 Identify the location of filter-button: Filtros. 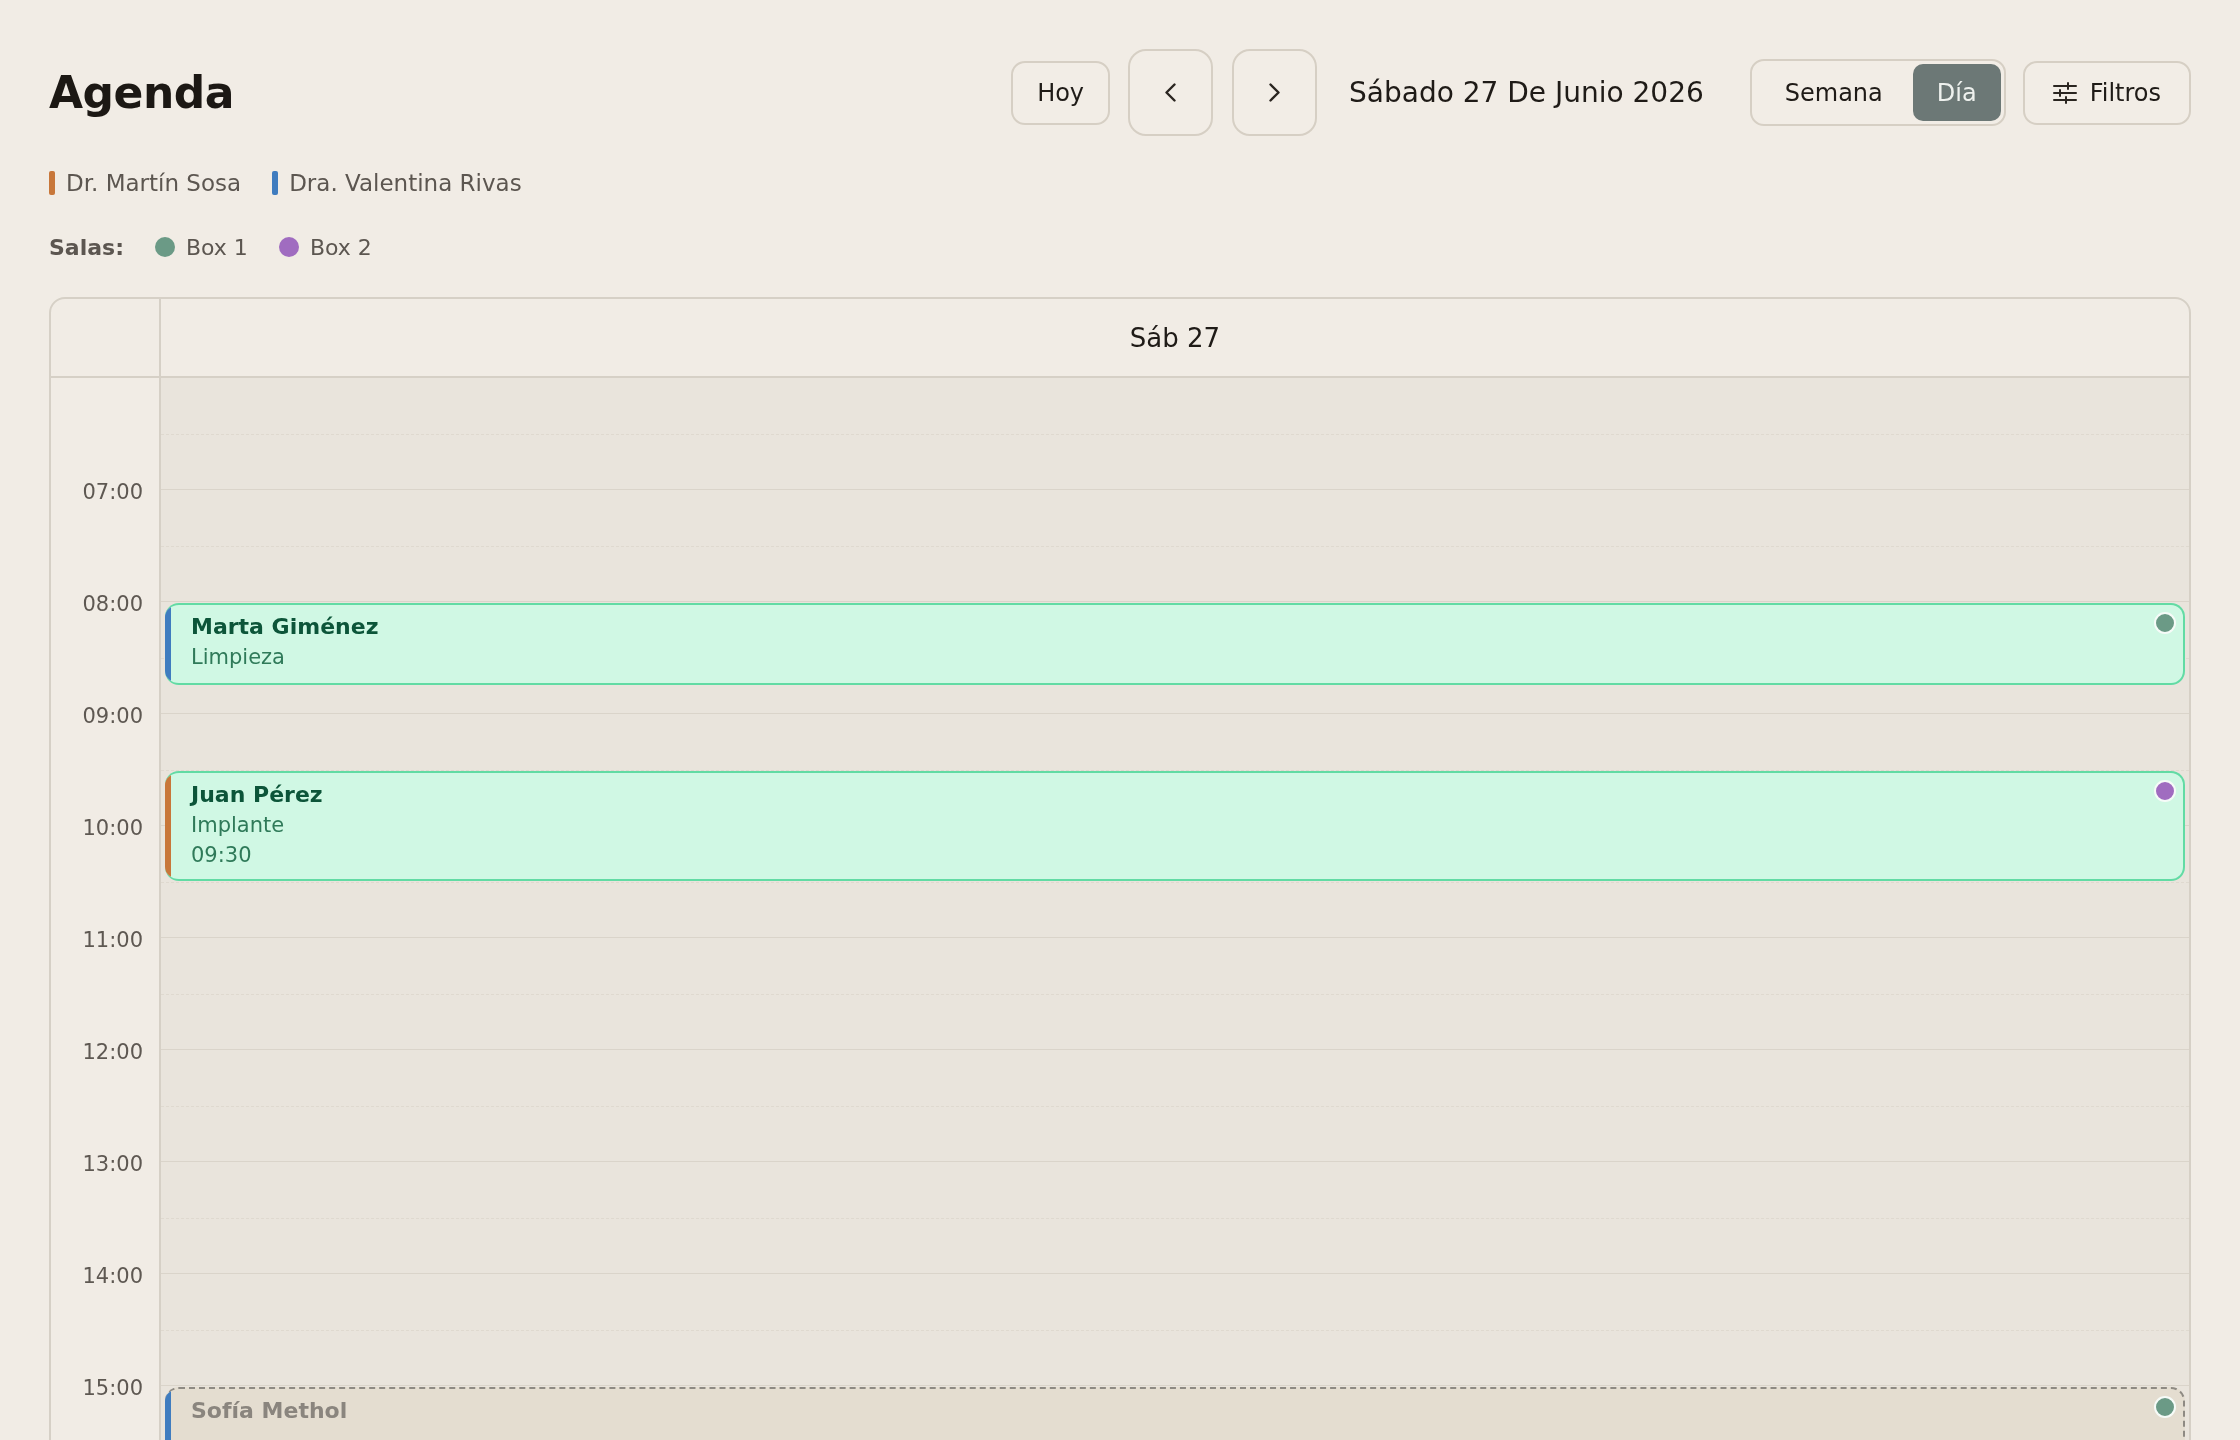
(2106, 92).